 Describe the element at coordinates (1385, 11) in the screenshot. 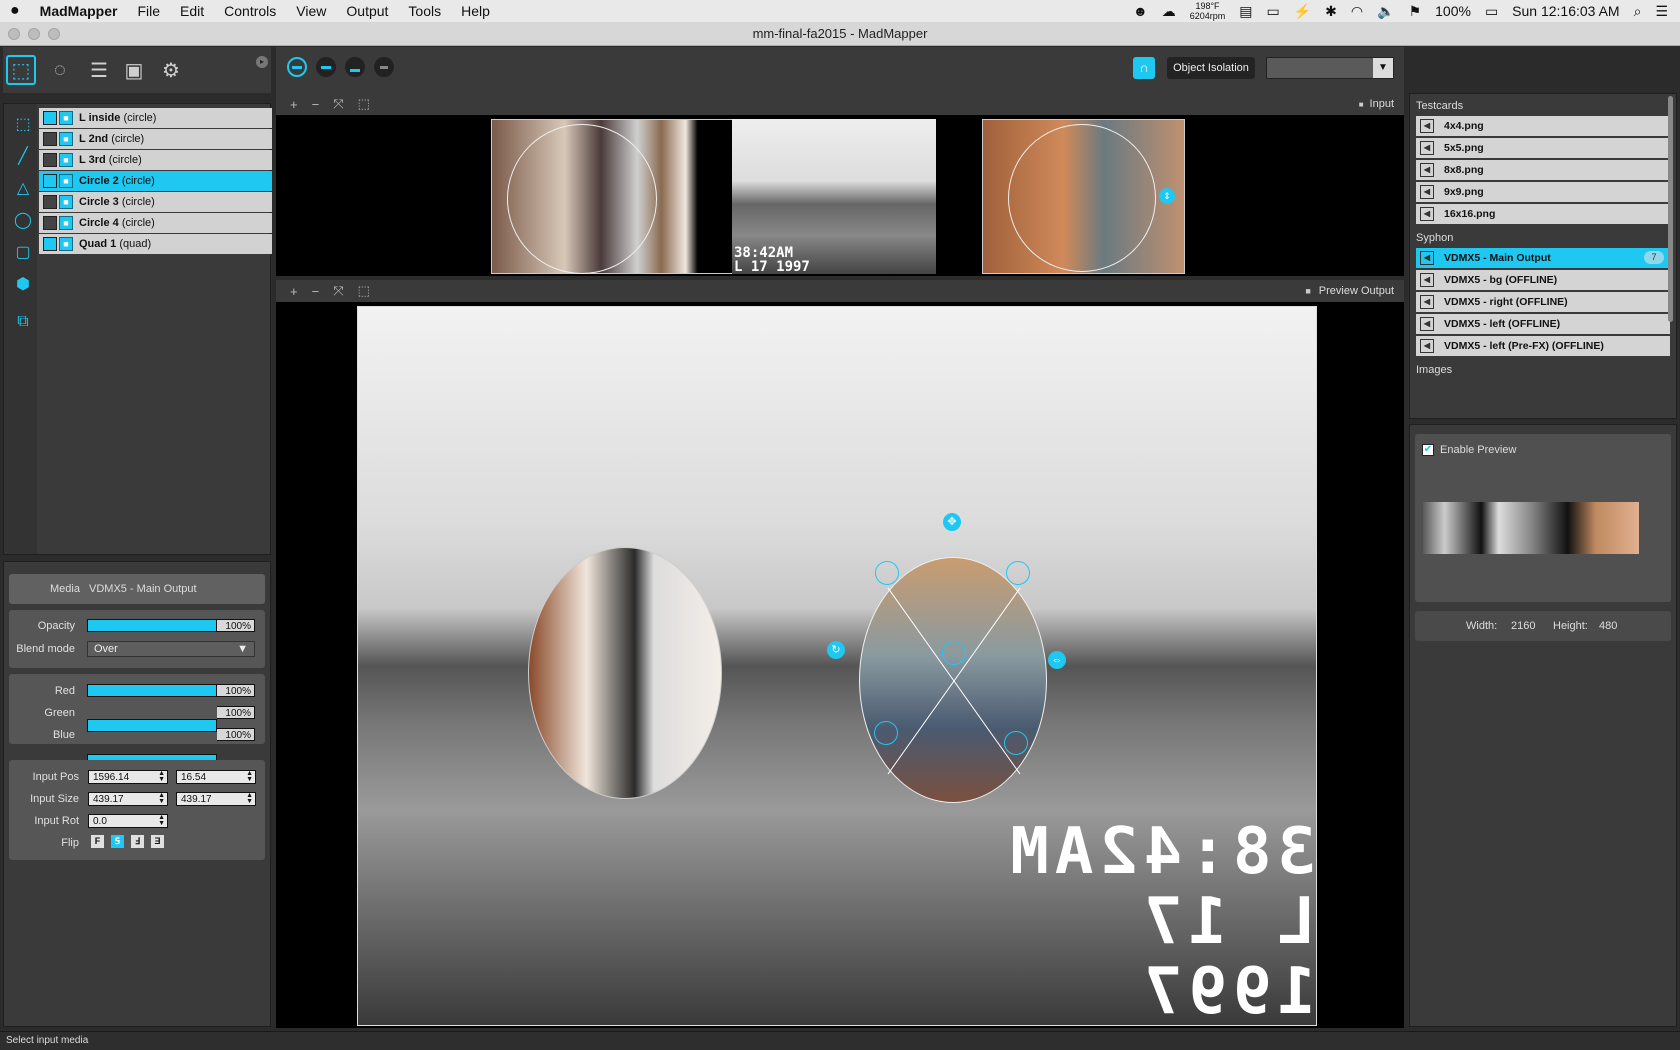

I see `volume-icon: 🔈` at that location.